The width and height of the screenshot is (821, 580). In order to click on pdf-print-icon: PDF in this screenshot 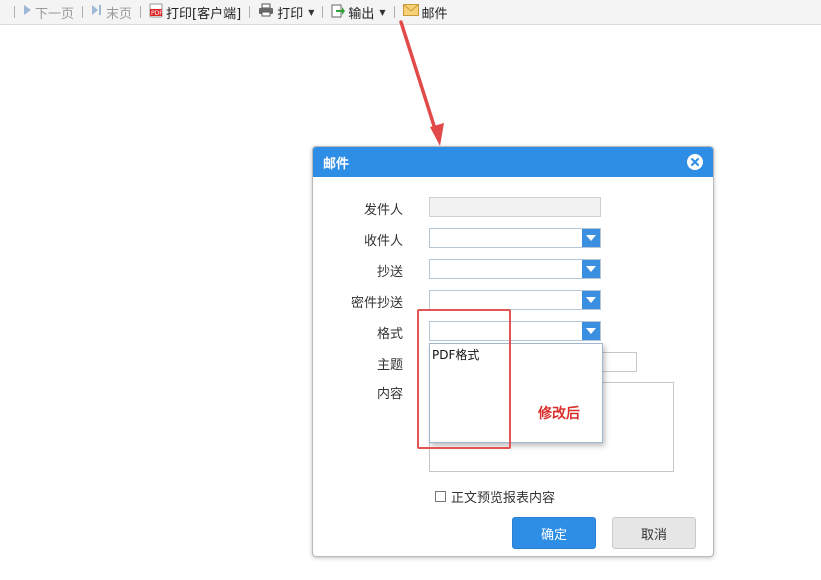, I will do `click(156, 12)`.